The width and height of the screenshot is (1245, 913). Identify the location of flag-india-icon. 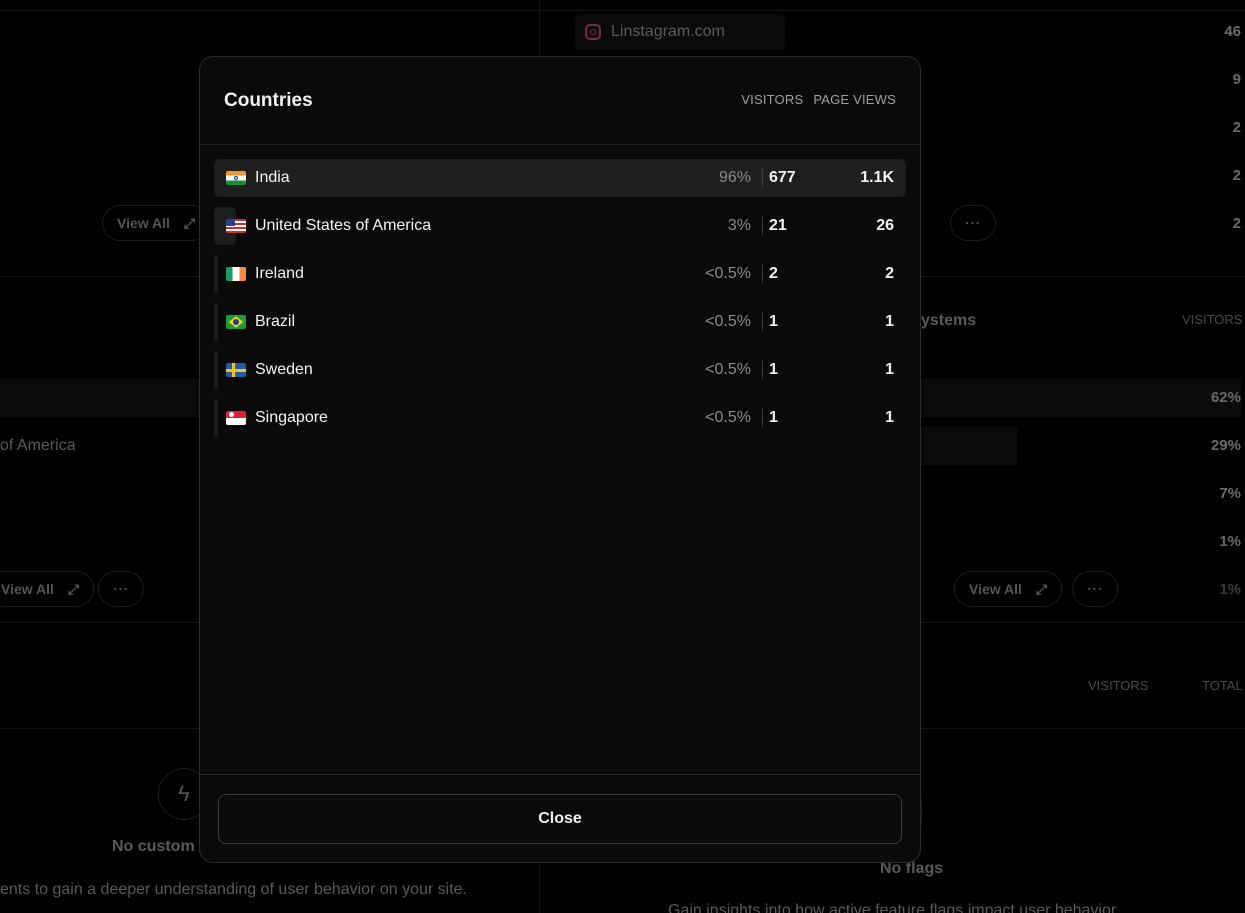
(236, 178).